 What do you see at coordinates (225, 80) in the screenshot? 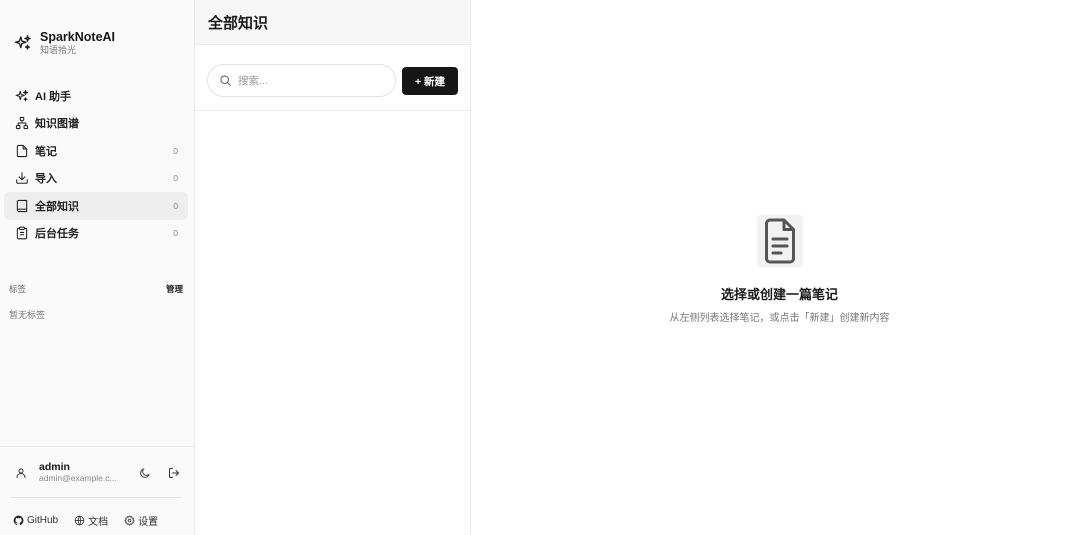
I see `search-icon` at bounding box center [225, 80].